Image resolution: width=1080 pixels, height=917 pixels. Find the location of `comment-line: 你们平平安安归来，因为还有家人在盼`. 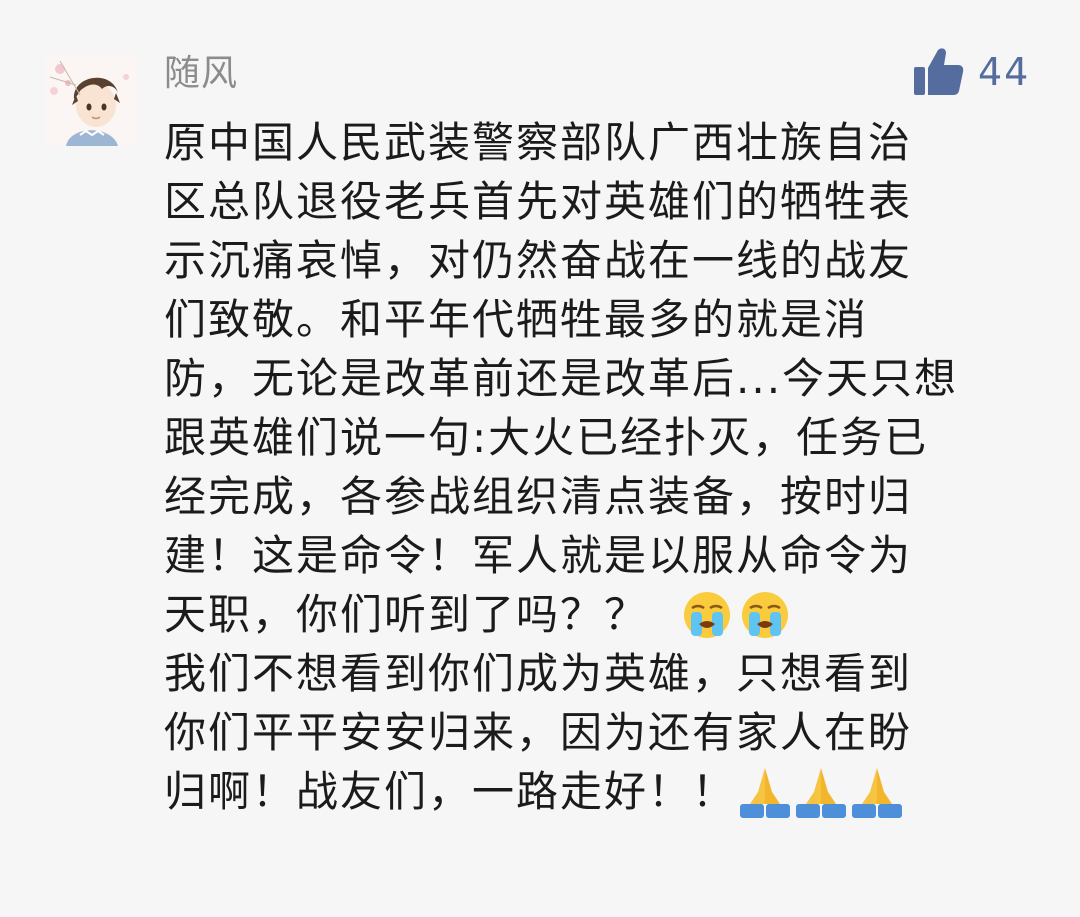

comment-line: 你们平平安安归来，因为还有家人在盼 is located at coordinates (538, 732).